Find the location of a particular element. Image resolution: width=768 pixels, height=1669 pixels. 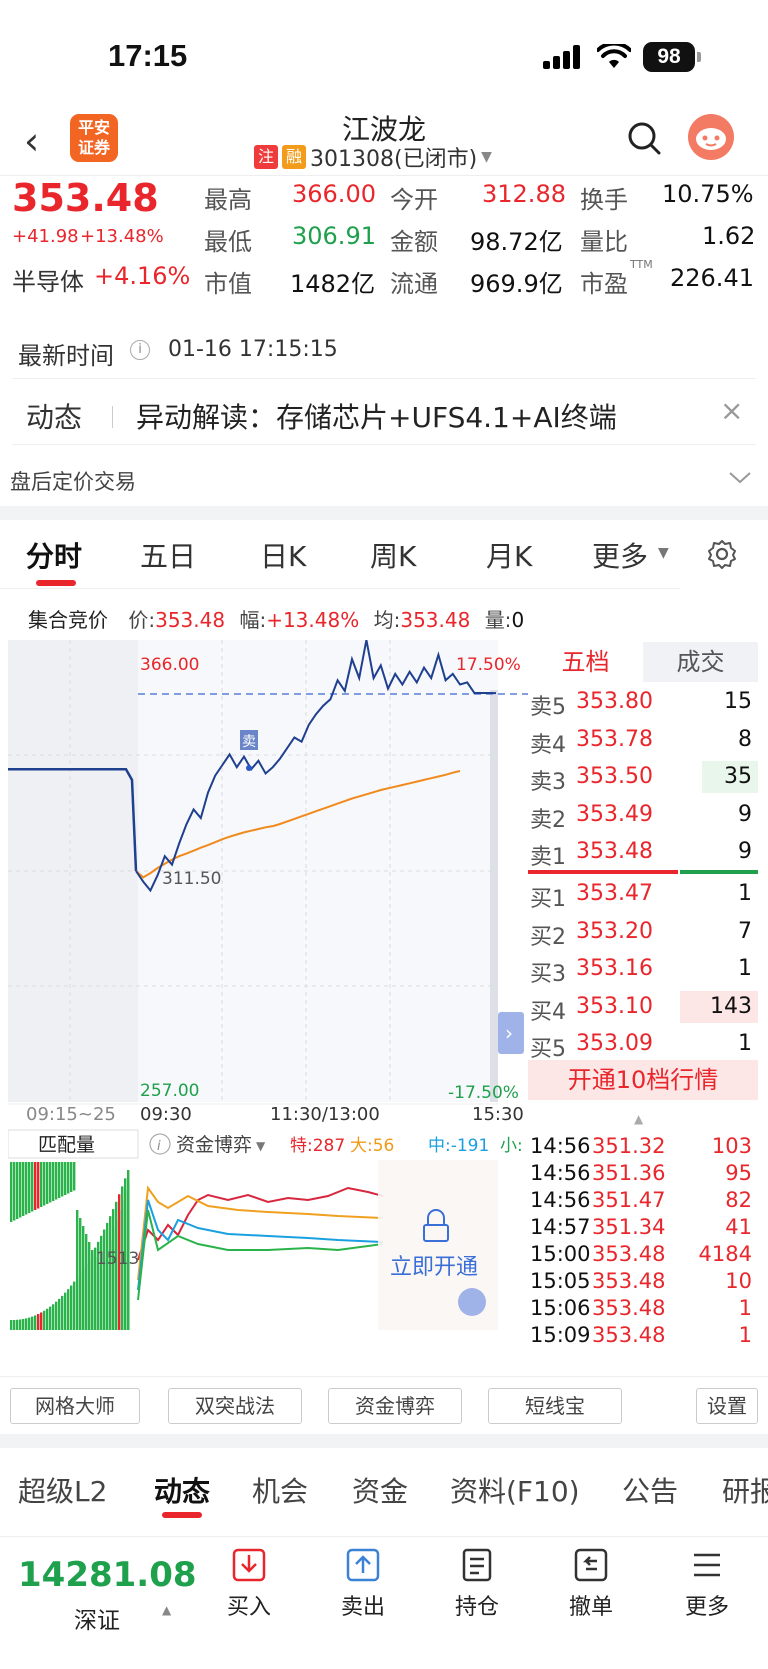

xiao-label: 小: is located at coordinates (511, 1146).